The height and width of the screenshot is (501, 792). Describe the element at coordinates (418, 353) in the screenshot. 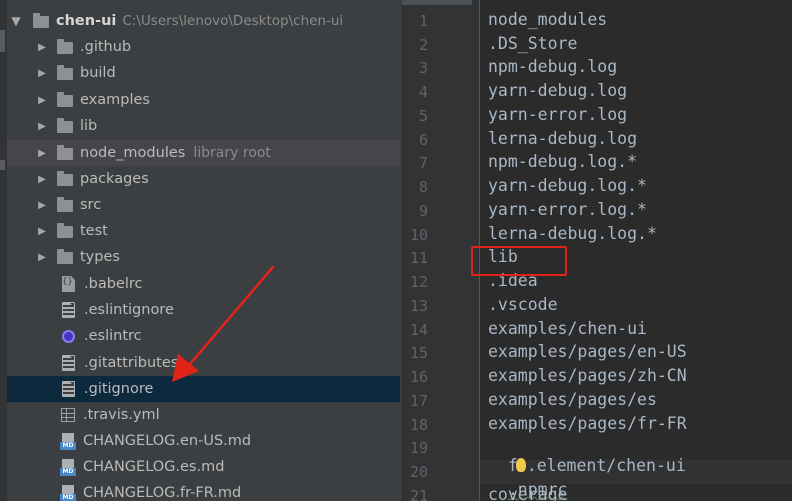

I see `line-number: 15` at that location.